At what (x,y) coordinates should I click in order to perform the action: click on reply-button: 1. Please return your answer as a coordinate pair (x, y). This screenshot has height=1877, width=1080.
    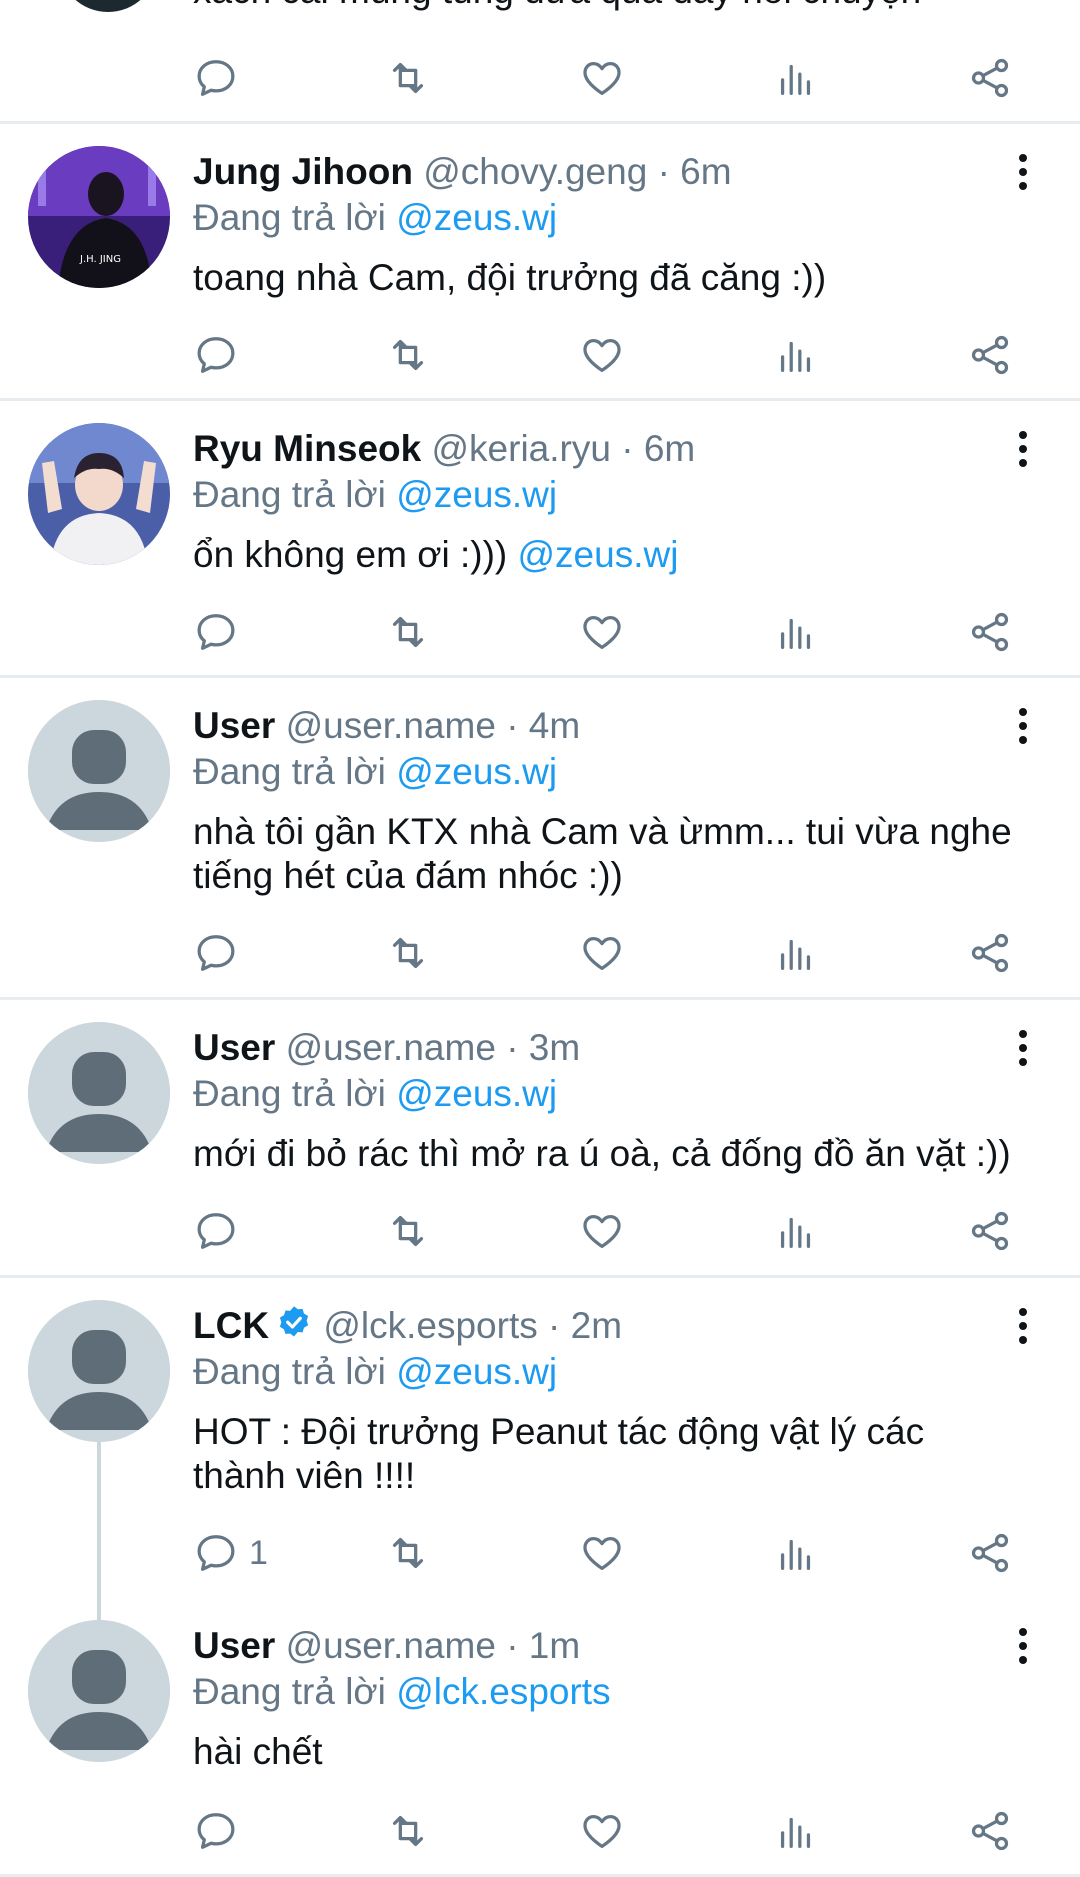
    Looking at the image, I should click on (233, 1554).